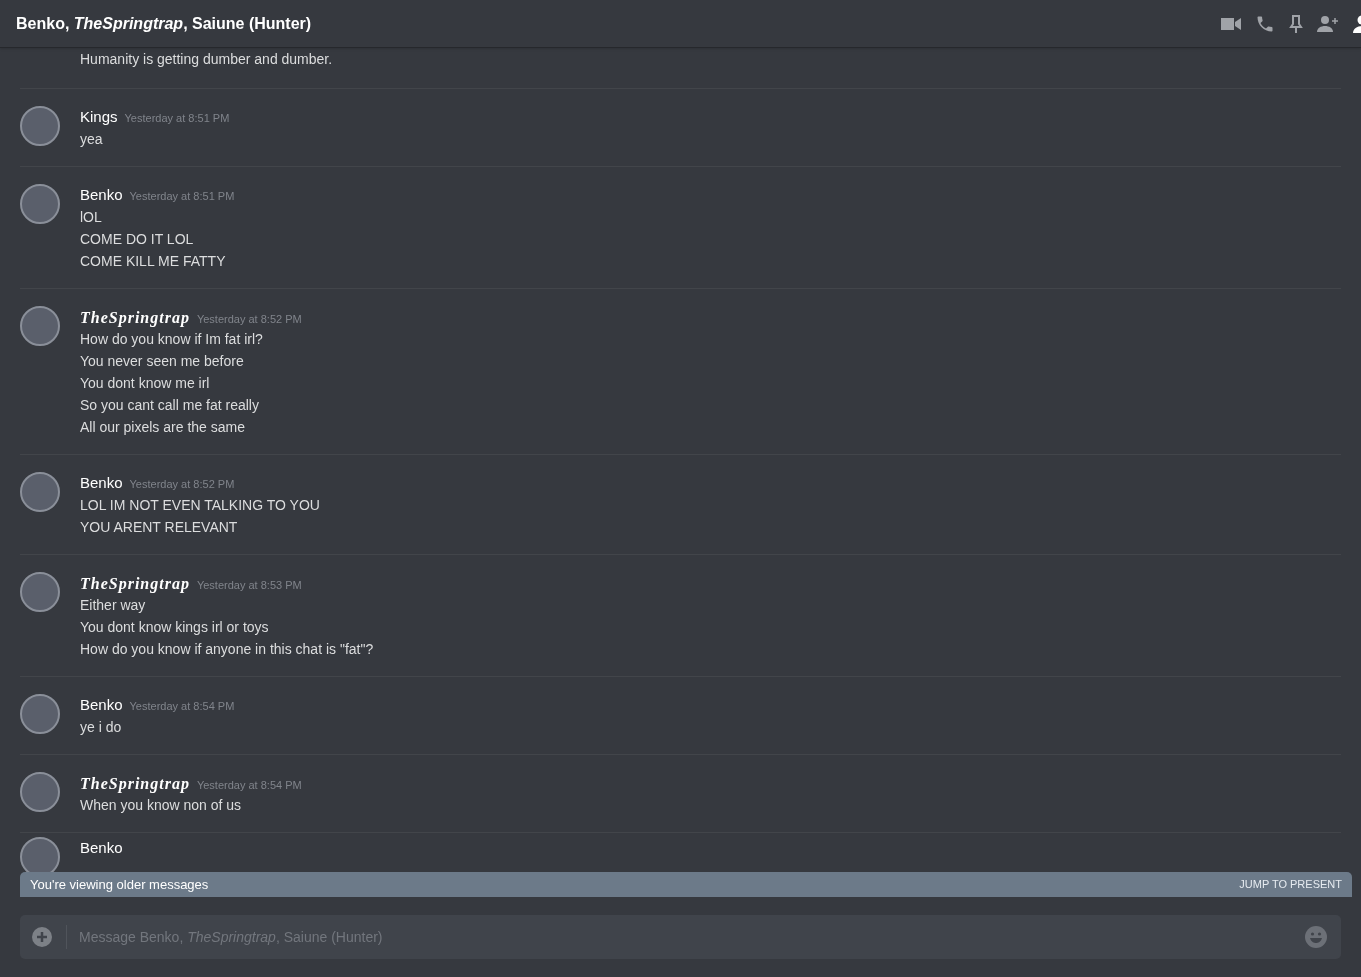  Describe the element at coordinates (119, 884) in the screenshot. I see `banner-text: You're viewing older messages` at that location.